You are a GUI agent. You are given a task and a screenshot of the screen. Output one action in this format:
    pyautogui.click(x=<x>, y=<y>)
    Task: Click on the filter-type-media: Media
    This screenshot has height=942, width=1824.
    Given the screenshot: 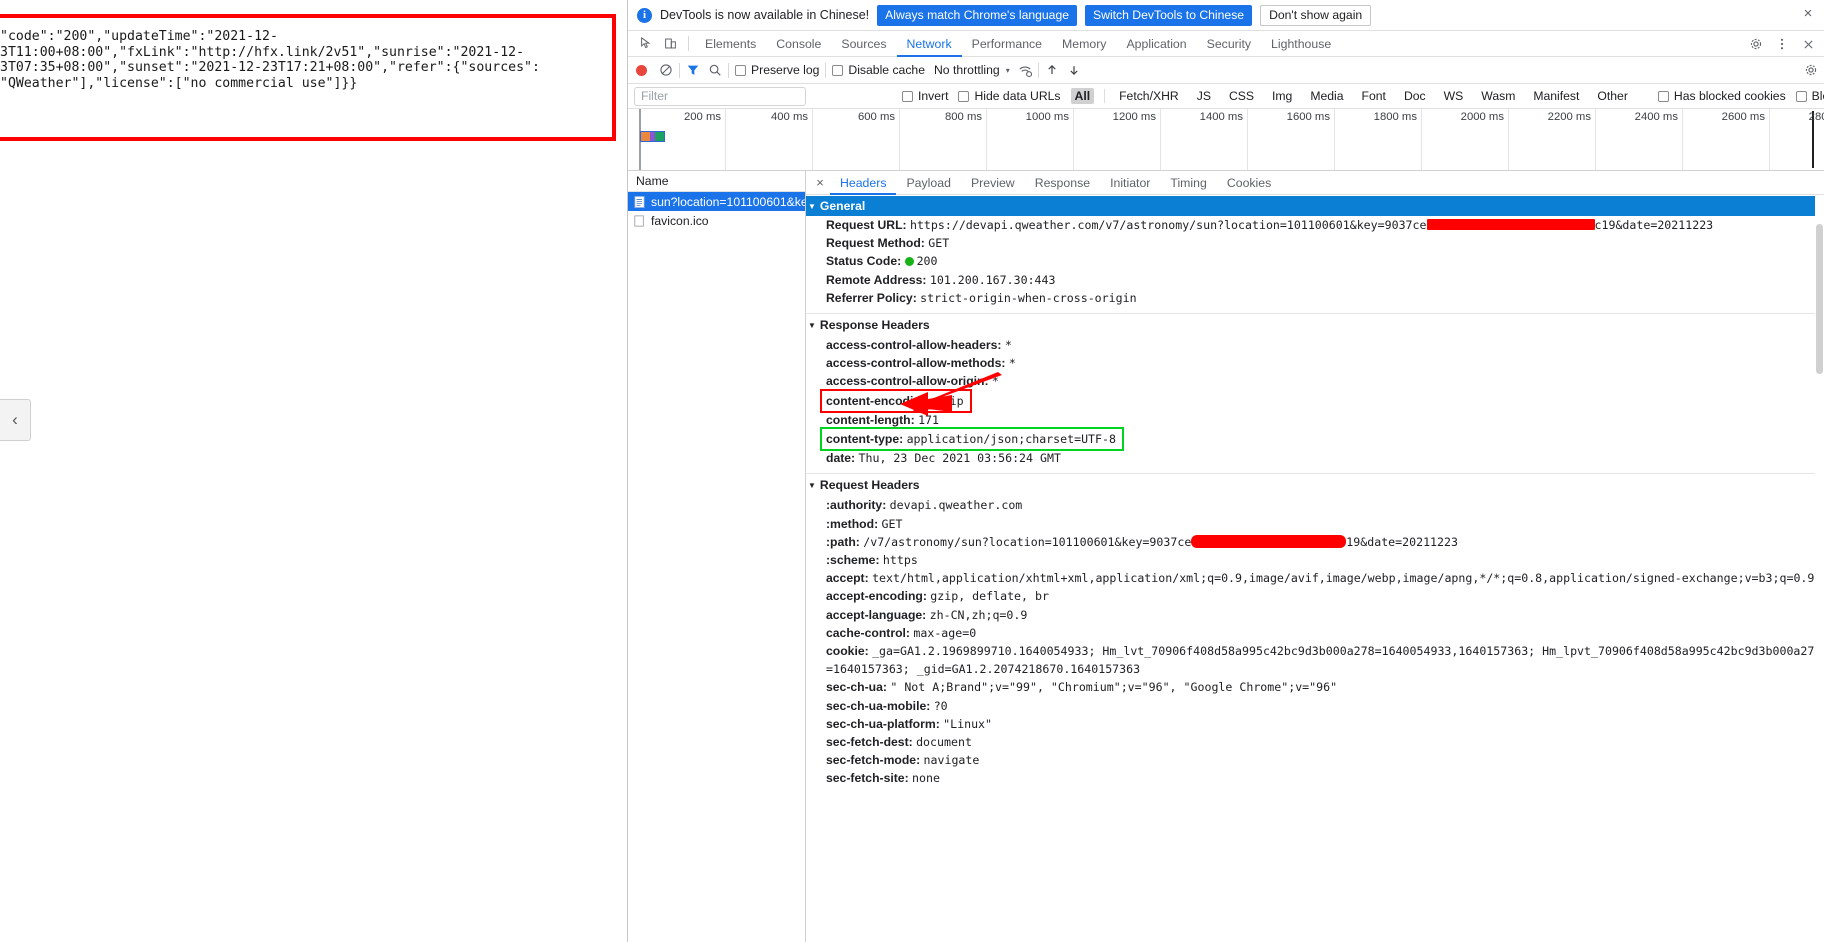 What is the action you would take?
    pyautogui.click(x=1326, y=96)
    